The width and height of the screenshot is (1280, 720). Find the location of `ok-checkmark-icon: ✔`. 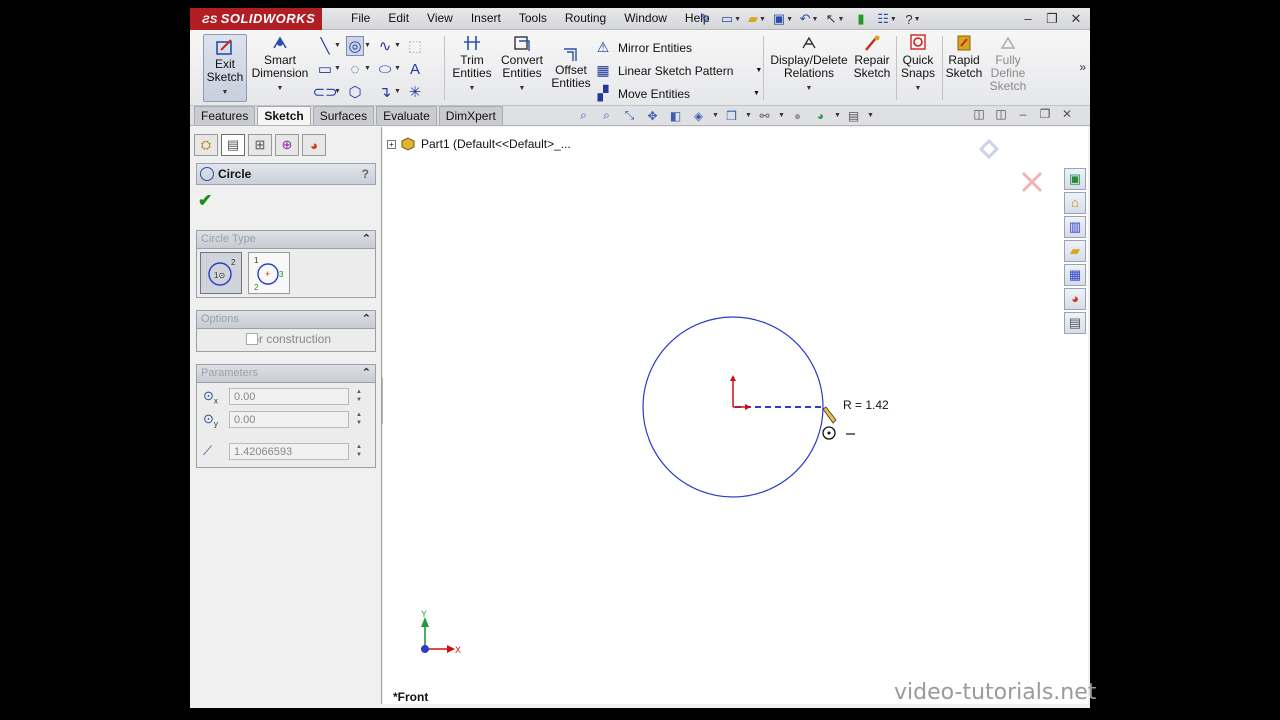

ok-checkmark-icon: ✔ is located at coordinates (205, 201).